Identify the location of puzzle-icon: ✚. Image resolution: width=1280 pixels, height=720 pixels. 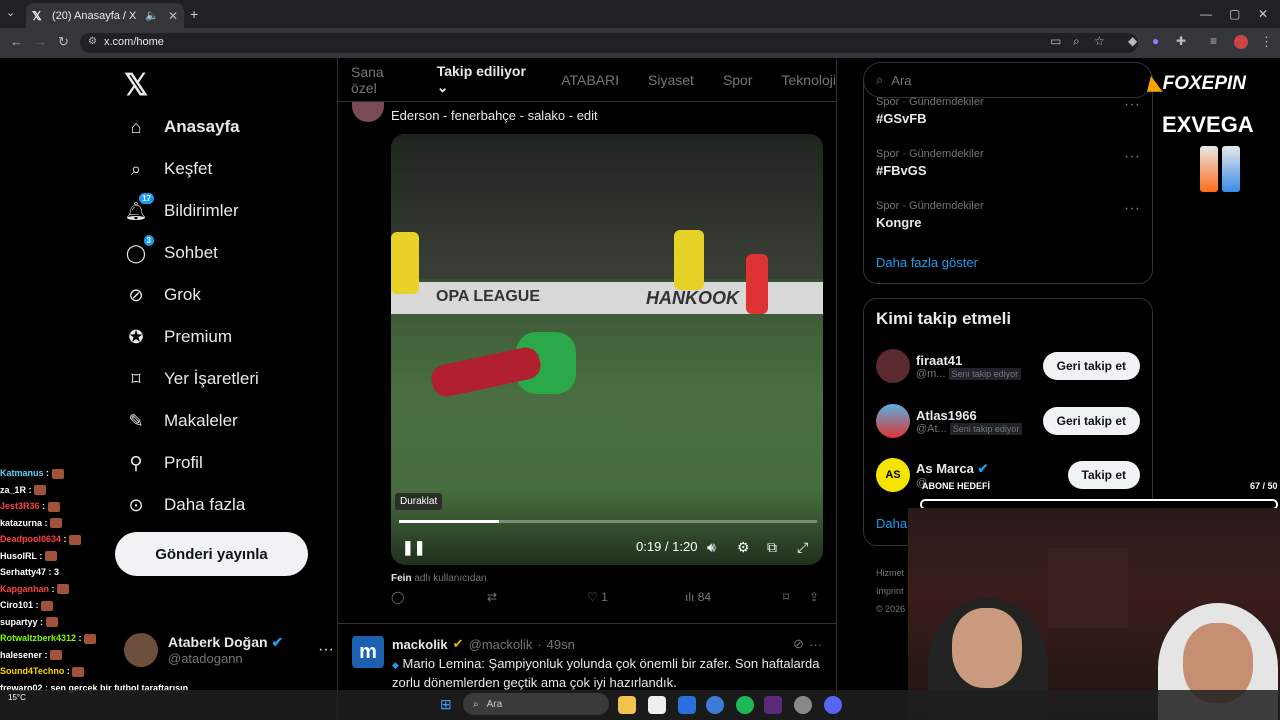
(1181, 41).